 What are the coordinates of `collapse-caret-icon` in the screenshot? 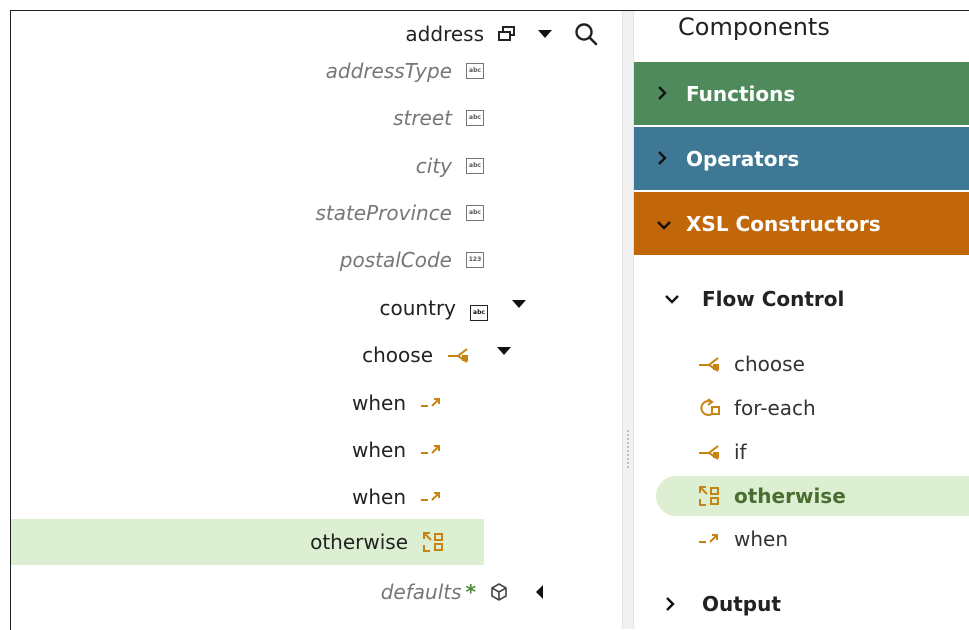 It's located at (539, 592).